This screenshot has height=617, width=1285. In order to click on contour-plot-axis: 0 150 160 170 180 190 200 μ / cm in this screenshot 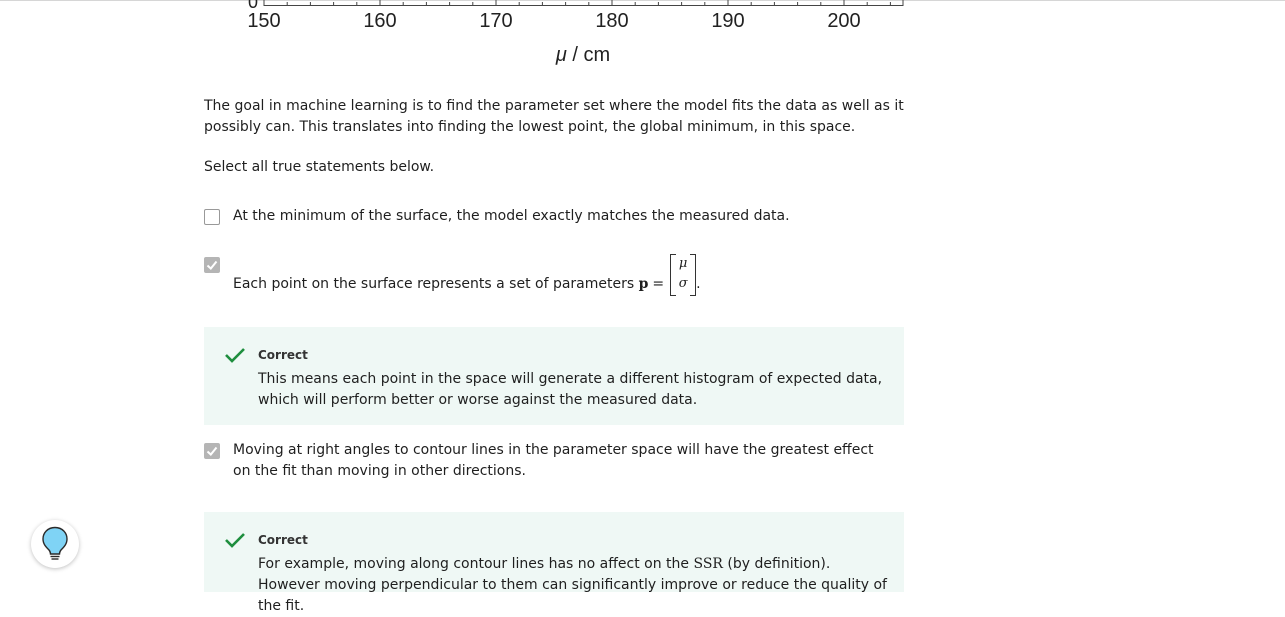, I will do `click(642, 37)`.